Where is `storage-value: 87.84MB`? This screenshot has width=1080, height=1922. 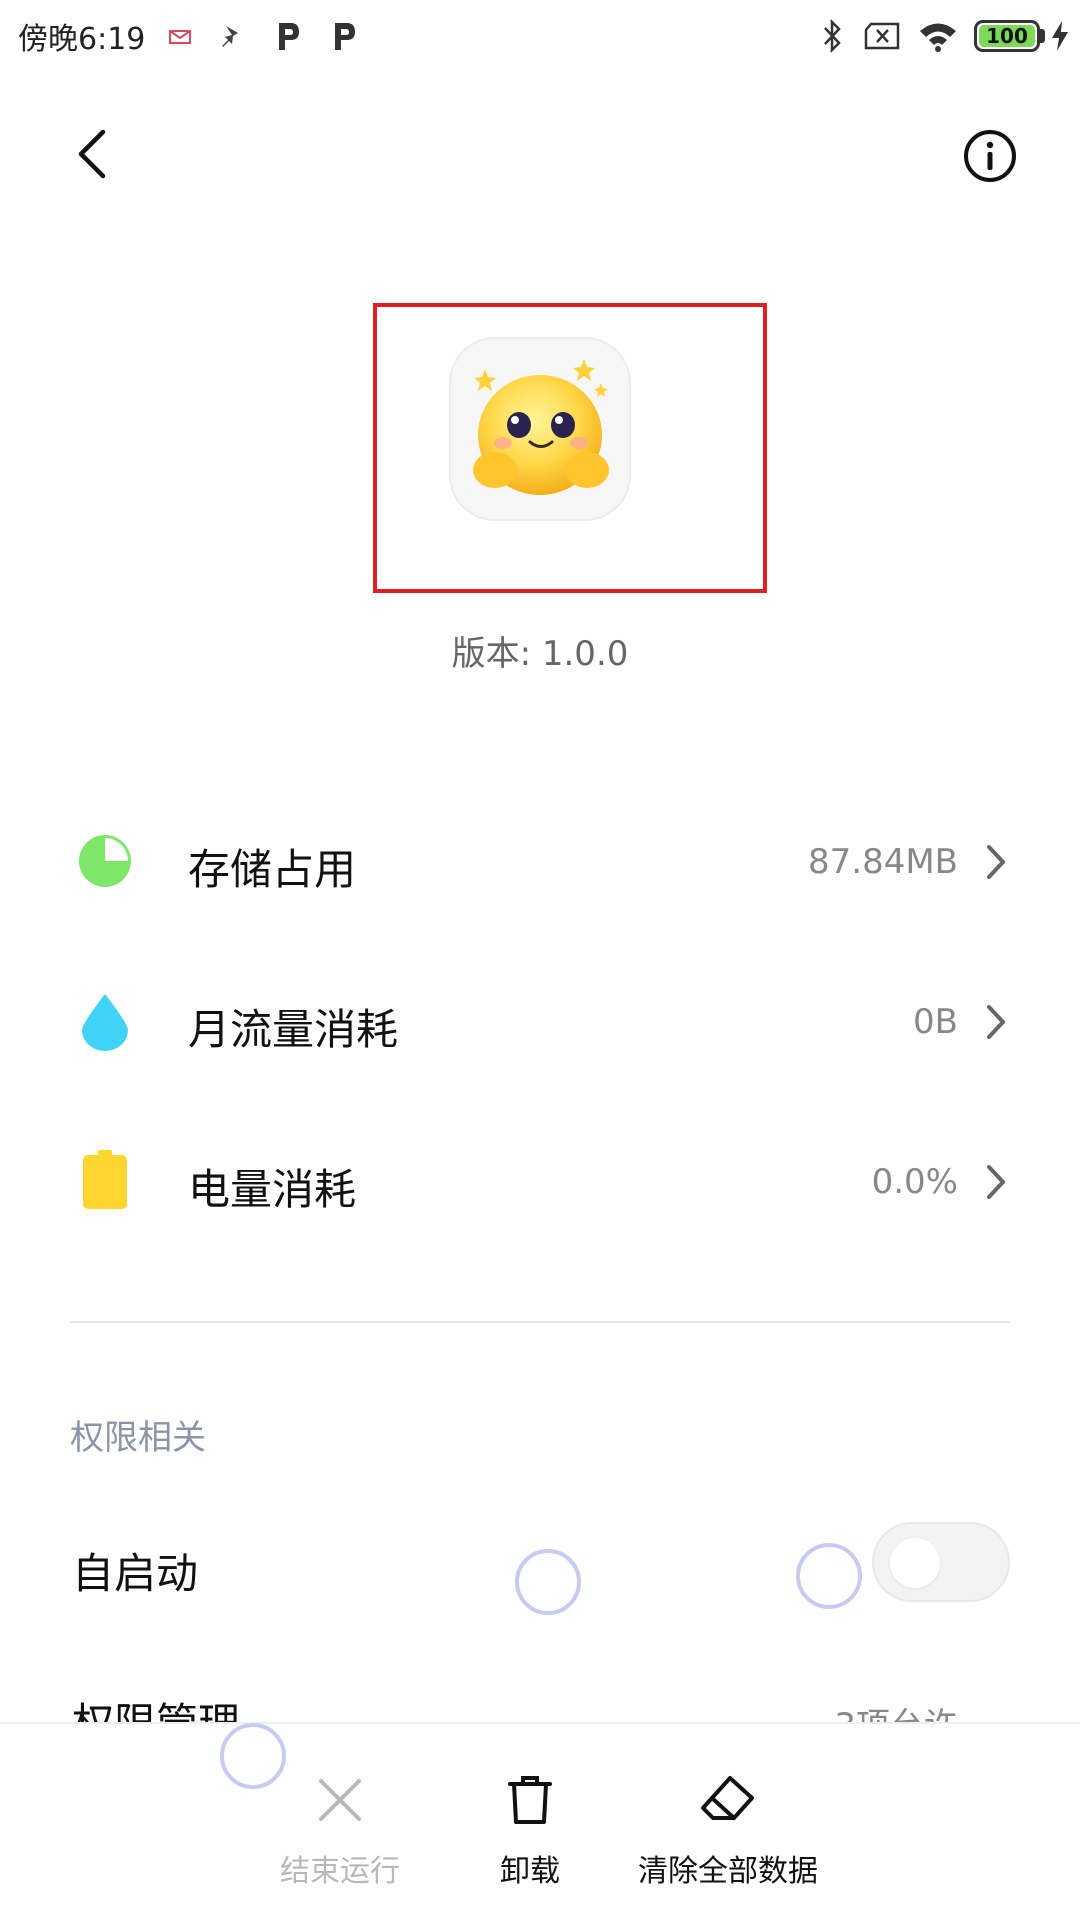
storage-value: 87.84MB is located at coordinates (883, 862).